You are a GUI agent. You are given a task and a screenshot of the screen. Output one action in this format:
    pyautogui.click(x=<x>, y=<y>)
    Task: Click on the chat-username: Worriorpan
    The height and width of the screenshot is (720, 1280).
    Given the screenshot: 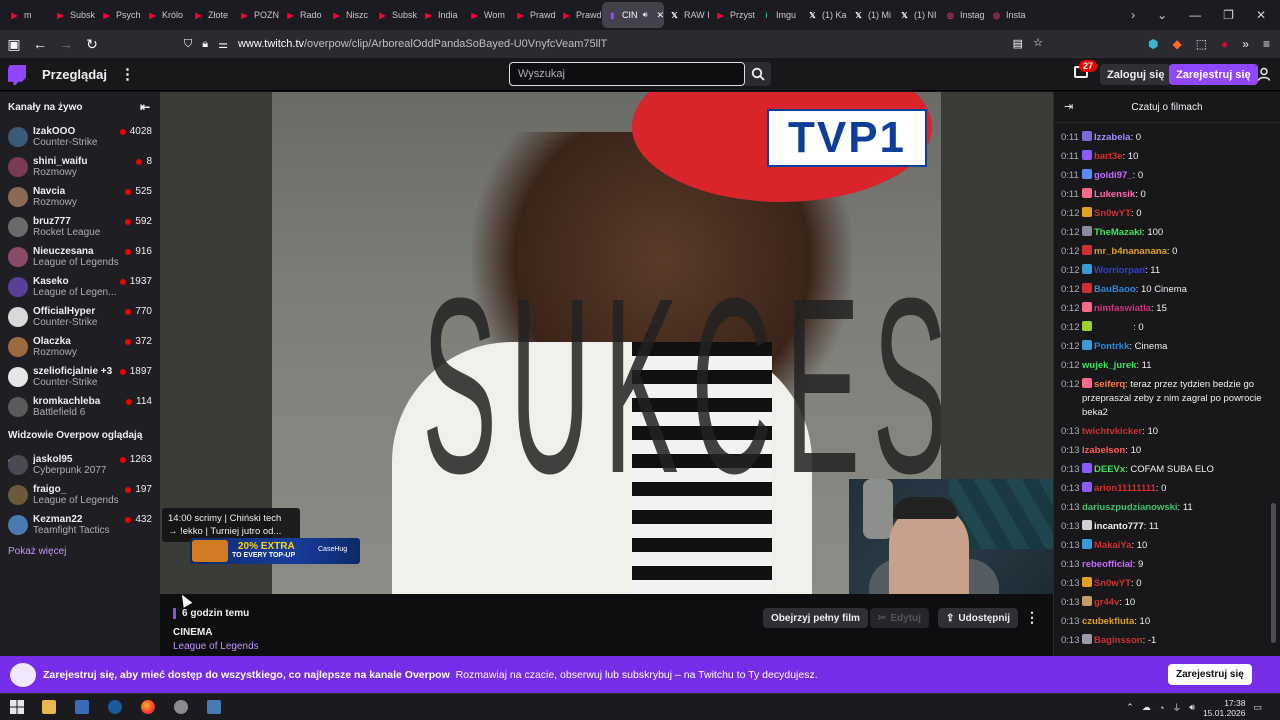 What is the action you would take?
    pyautogui.click(x=1119, y=270)
    